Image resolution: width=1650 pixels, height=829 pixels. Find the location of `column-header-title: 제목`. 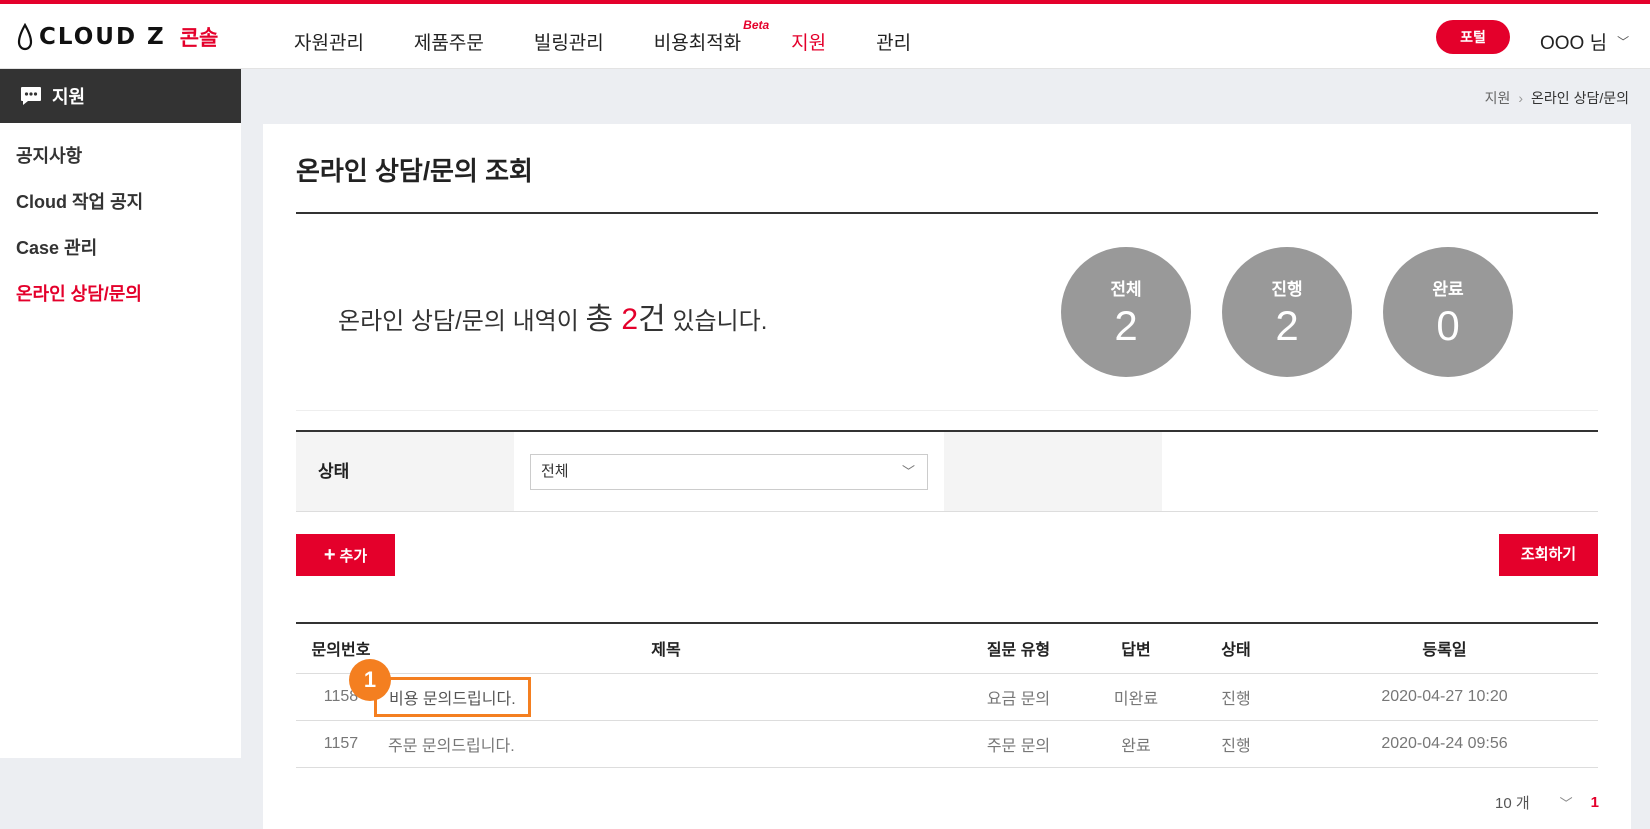

column-header-title: 제목 is located at coordinates (666, 648).